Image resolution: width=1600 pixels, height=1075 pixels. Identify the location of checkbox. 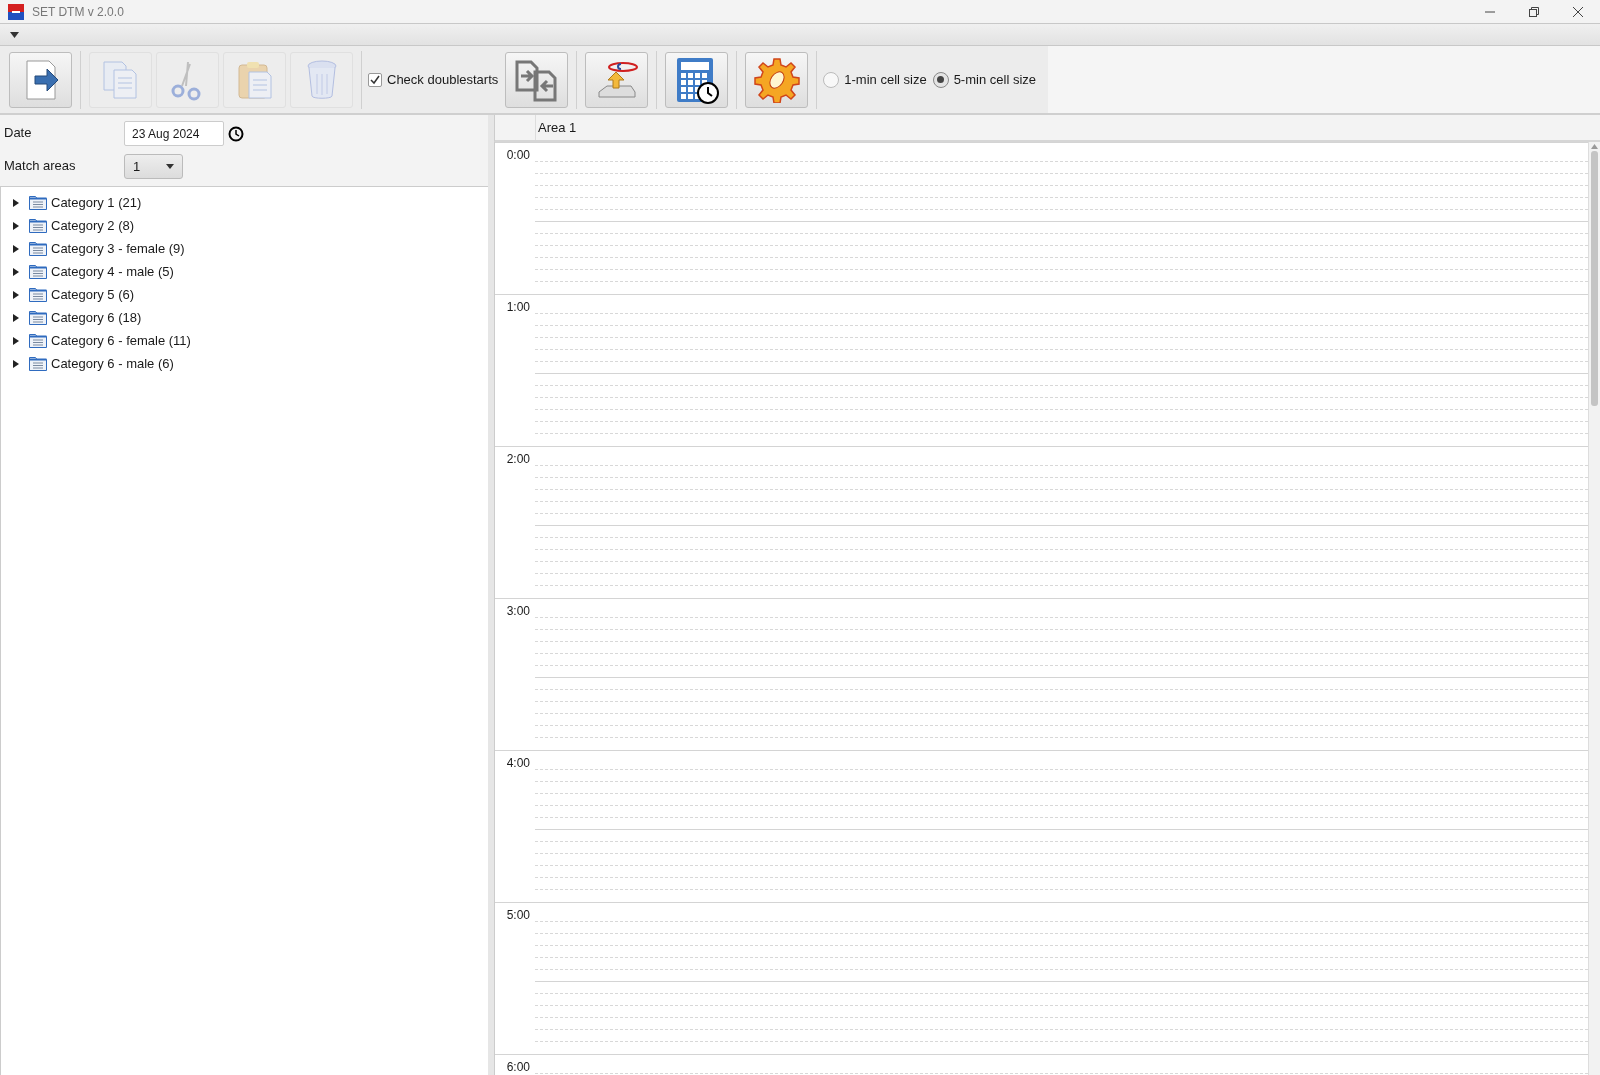
(375, 79).